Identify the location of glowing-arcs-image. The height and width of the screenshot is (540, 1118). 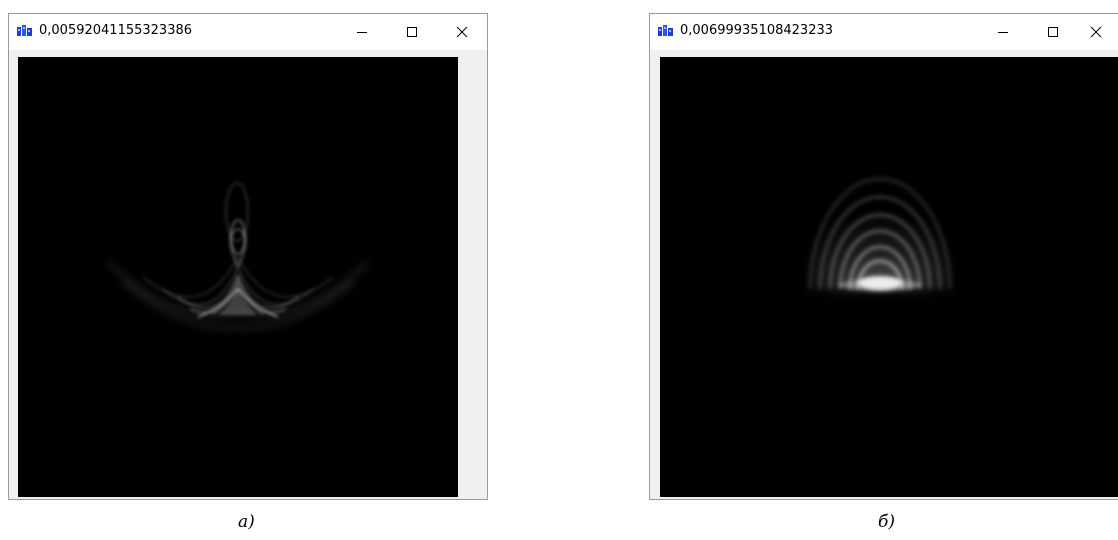
(880, 234).